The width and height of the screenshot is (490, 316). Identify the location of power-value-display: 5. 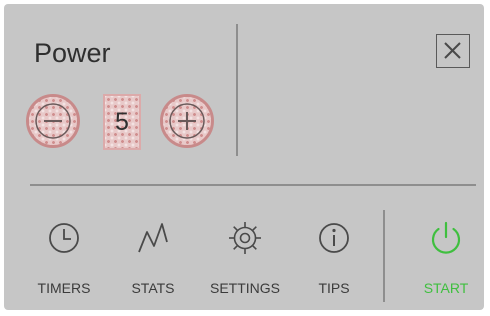
(122, 122).